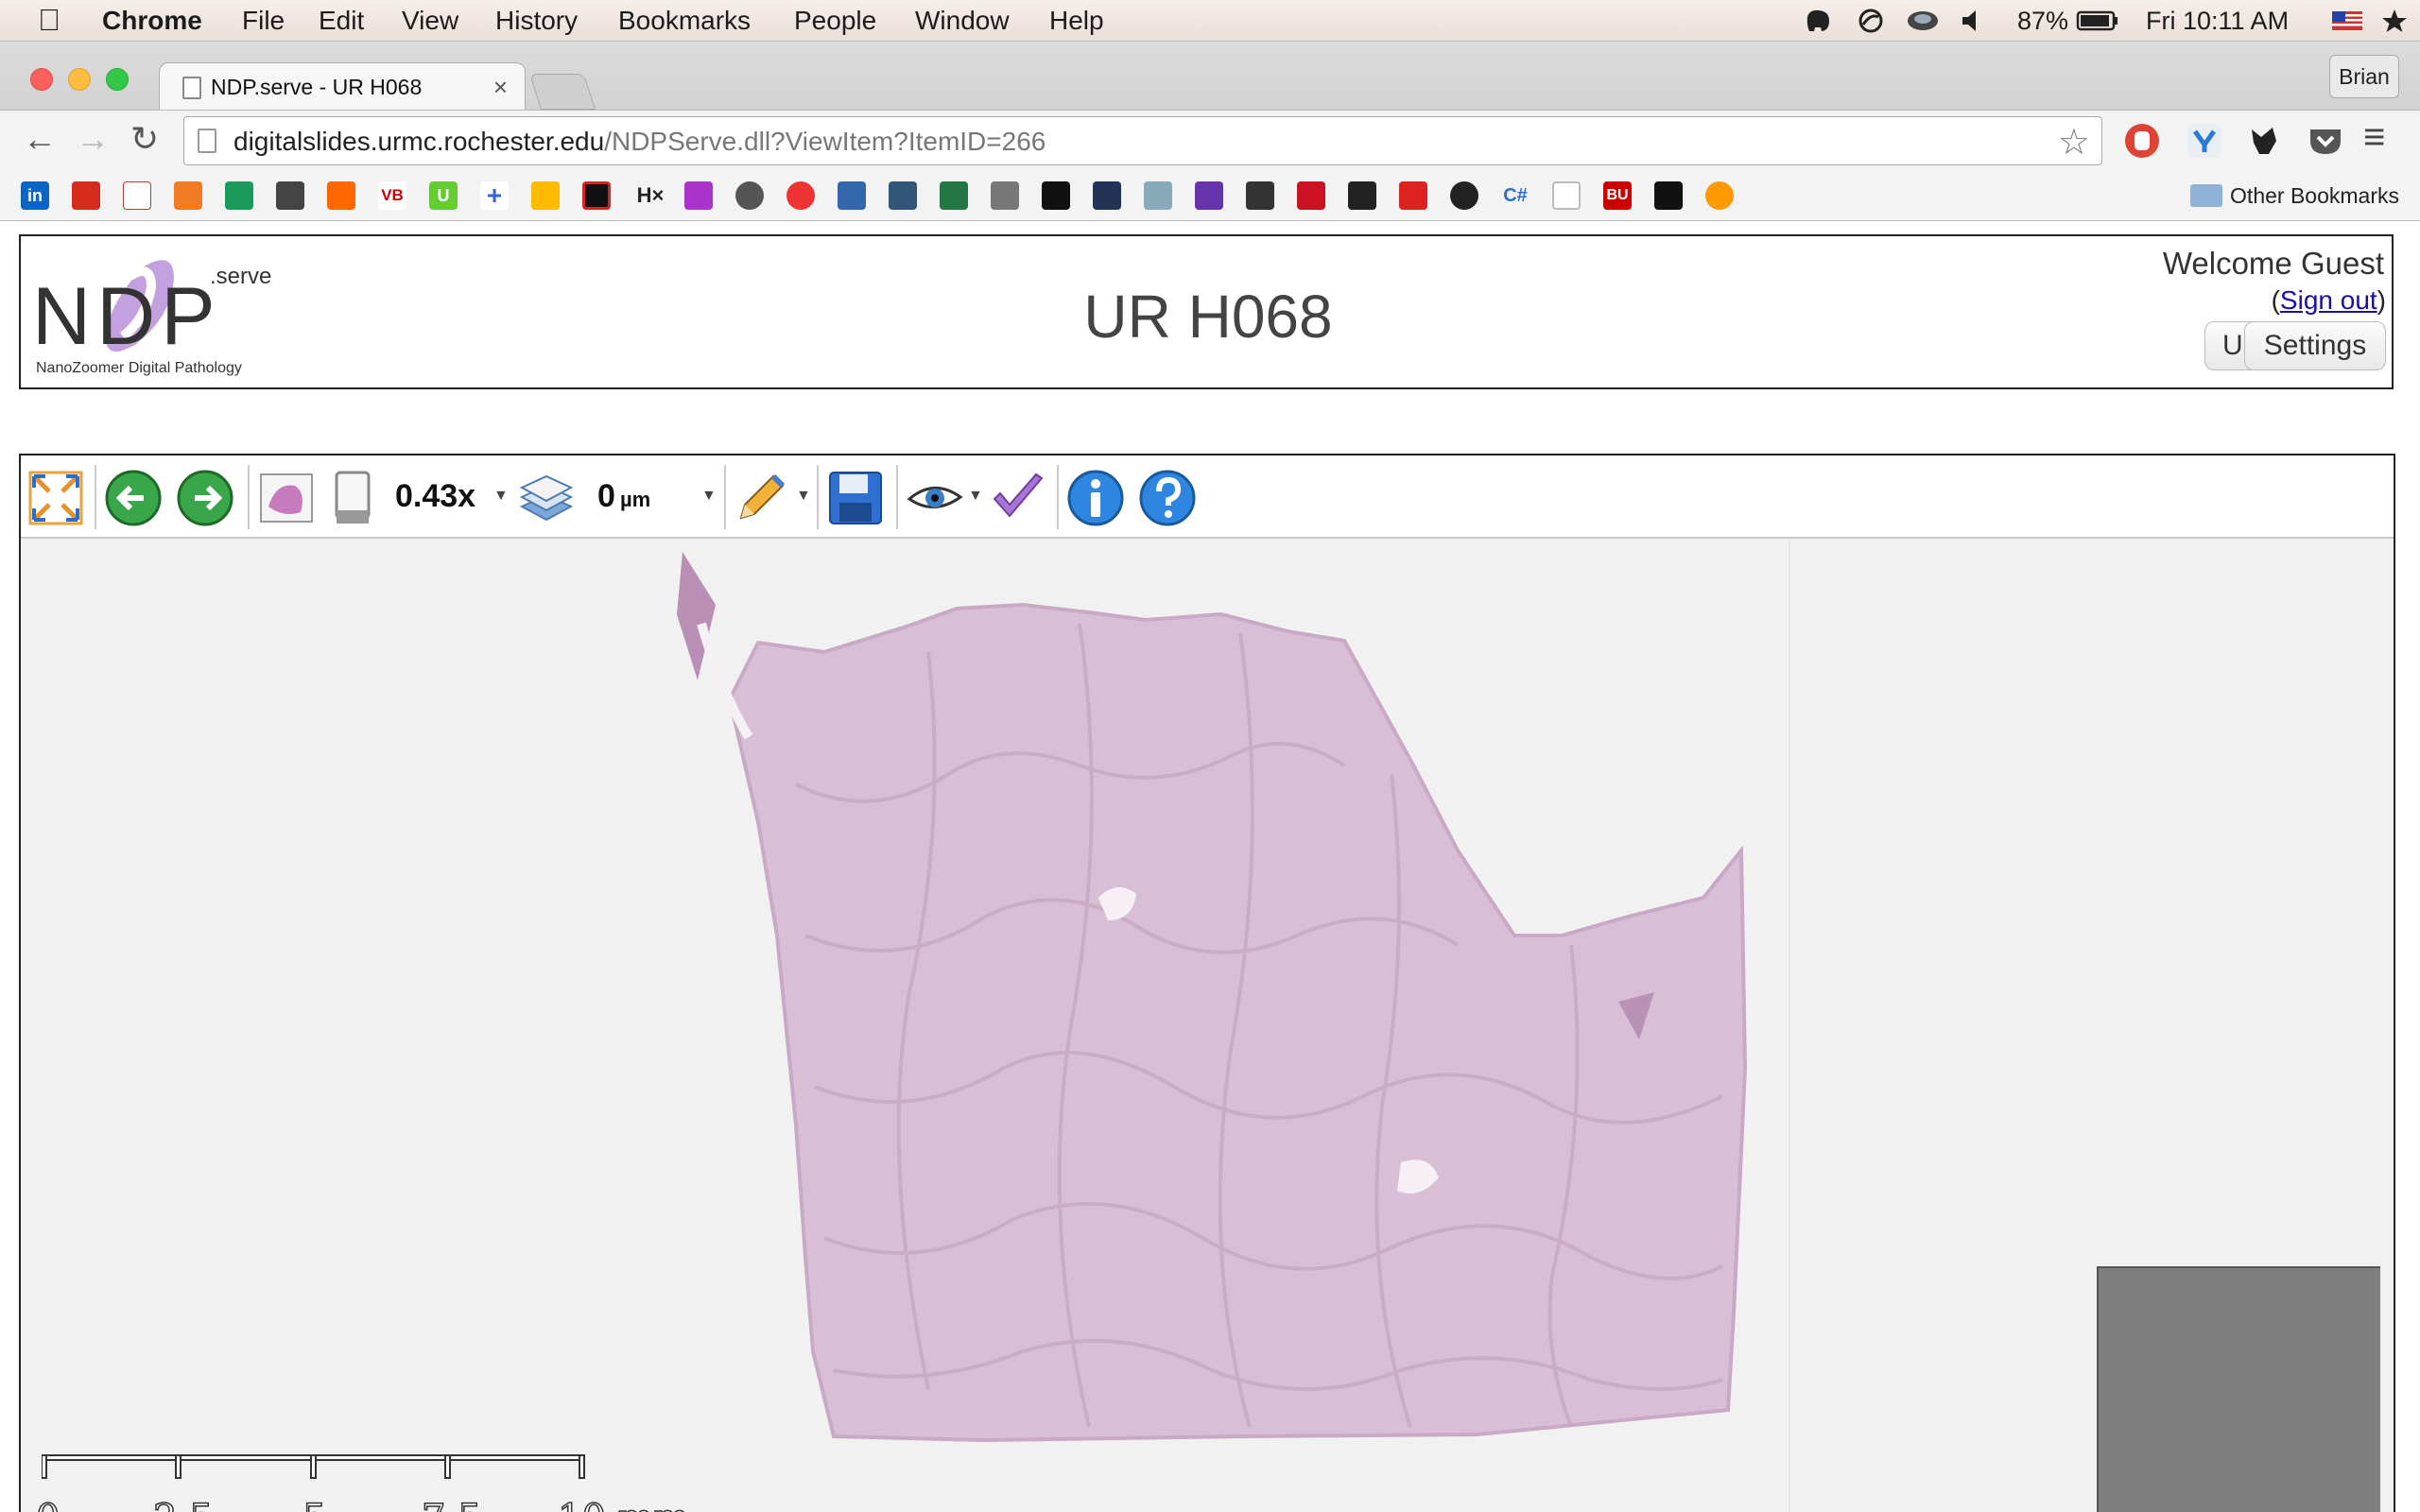  What do you see at coordinates (2204, 141) in the screenshot?
I see `y-extension-icon` at bounding box center [2204, 141].